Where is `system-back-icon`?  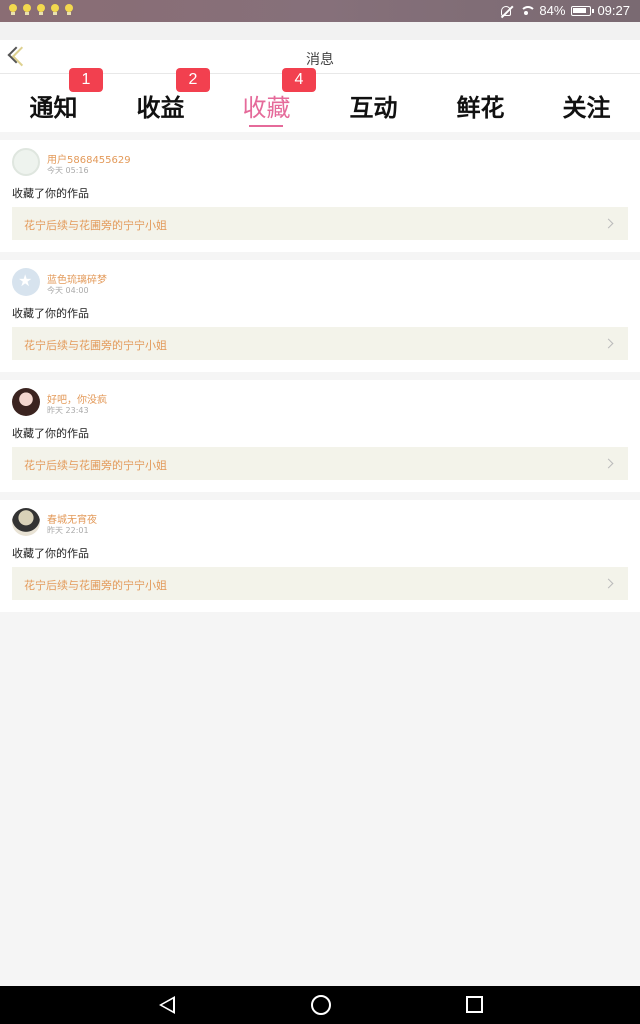 system-back-icon is located at coordinates (167, 1005).